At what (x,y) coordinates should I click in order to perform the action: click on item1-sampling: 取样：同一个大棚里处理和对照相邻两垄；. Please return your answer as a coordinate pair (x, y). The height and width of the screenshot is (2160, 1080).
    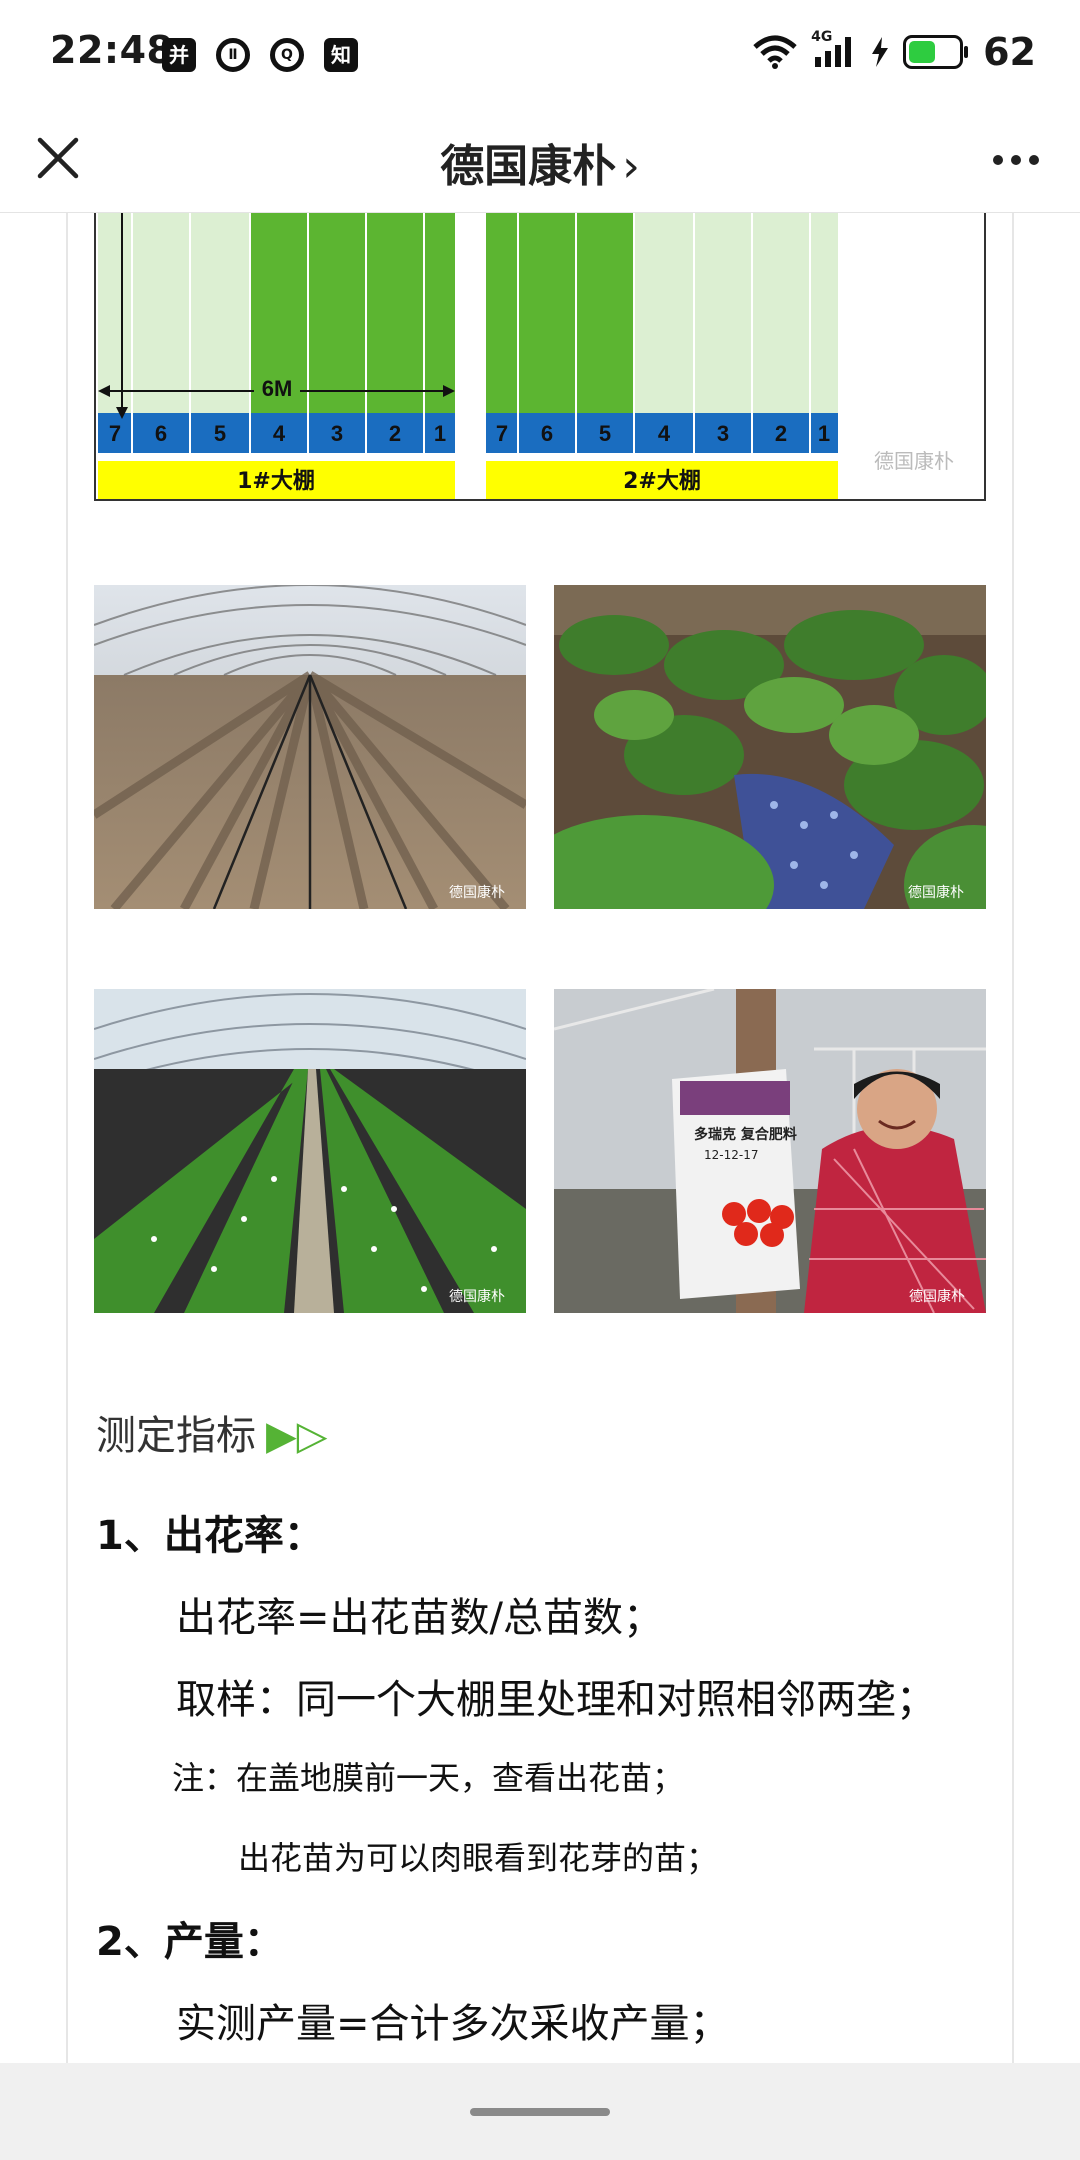
    Looking at the image, I should click on (556, 1700).